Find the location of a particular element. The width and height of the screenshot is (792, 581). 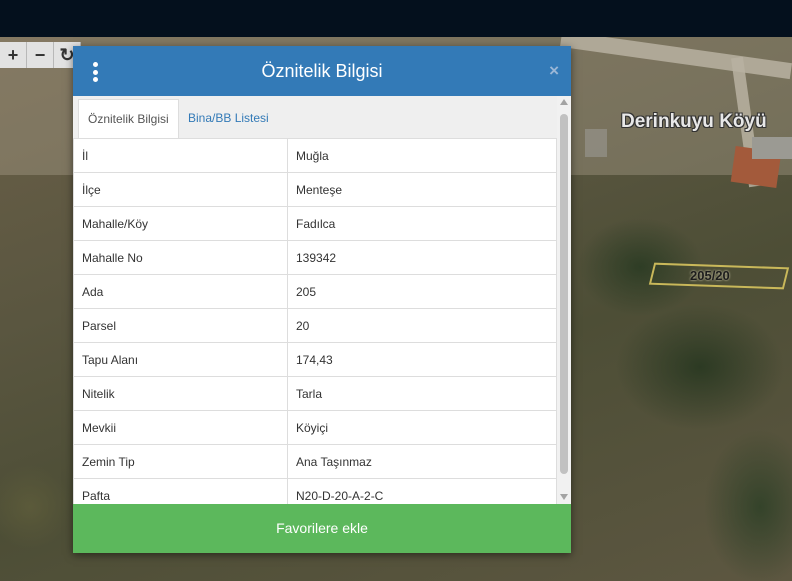

table-row: Mahalle No 139342 is located at coordinates (315, 257).